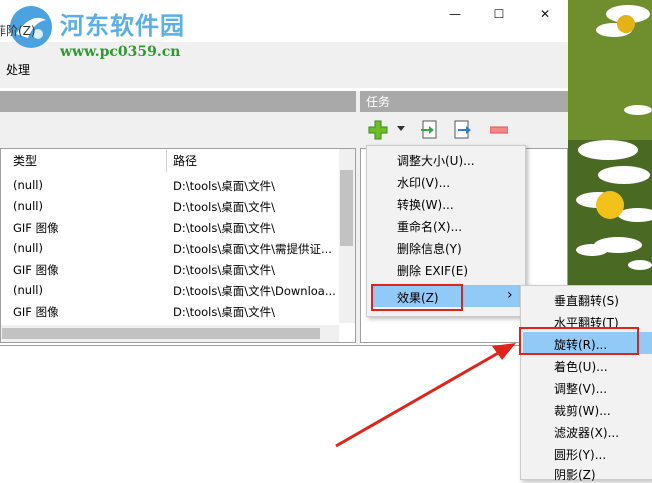 The image size is (652, 483). What do you see at coordinates (425, 395) in the screenshot?
I see `annotation-arrow` at bounding box center [425, 395].